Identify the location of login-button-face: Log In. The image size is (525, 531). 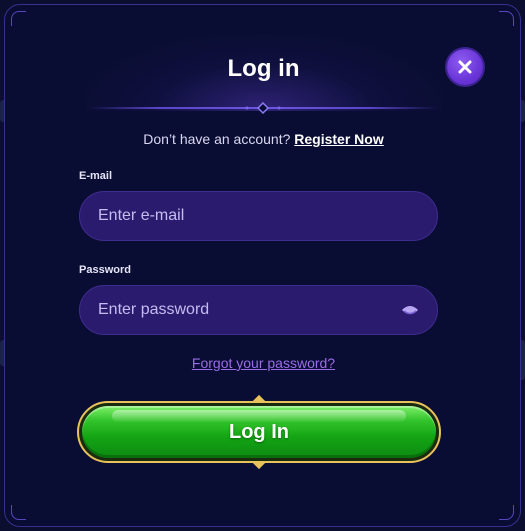
(259, 432).